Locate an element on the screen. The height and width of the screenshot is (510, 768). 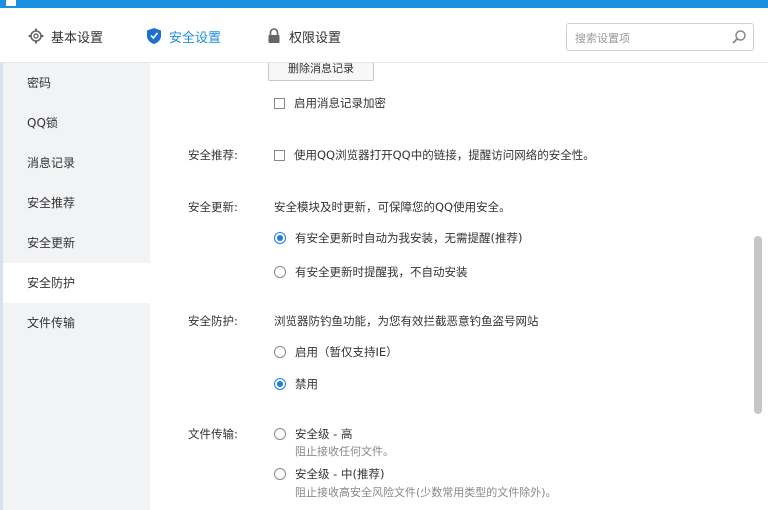
recommend-option: 使用QQ浏览器打开QQ中的链接，提醒访问网络的安全性。 is located at coordinates (434, 155).